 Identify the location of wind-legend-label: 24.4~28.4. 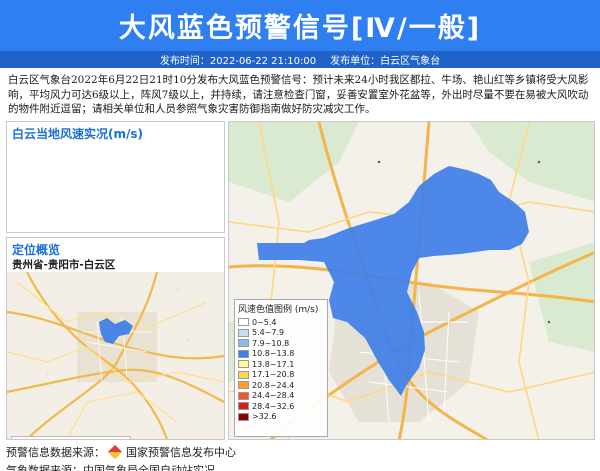
(273, 396).